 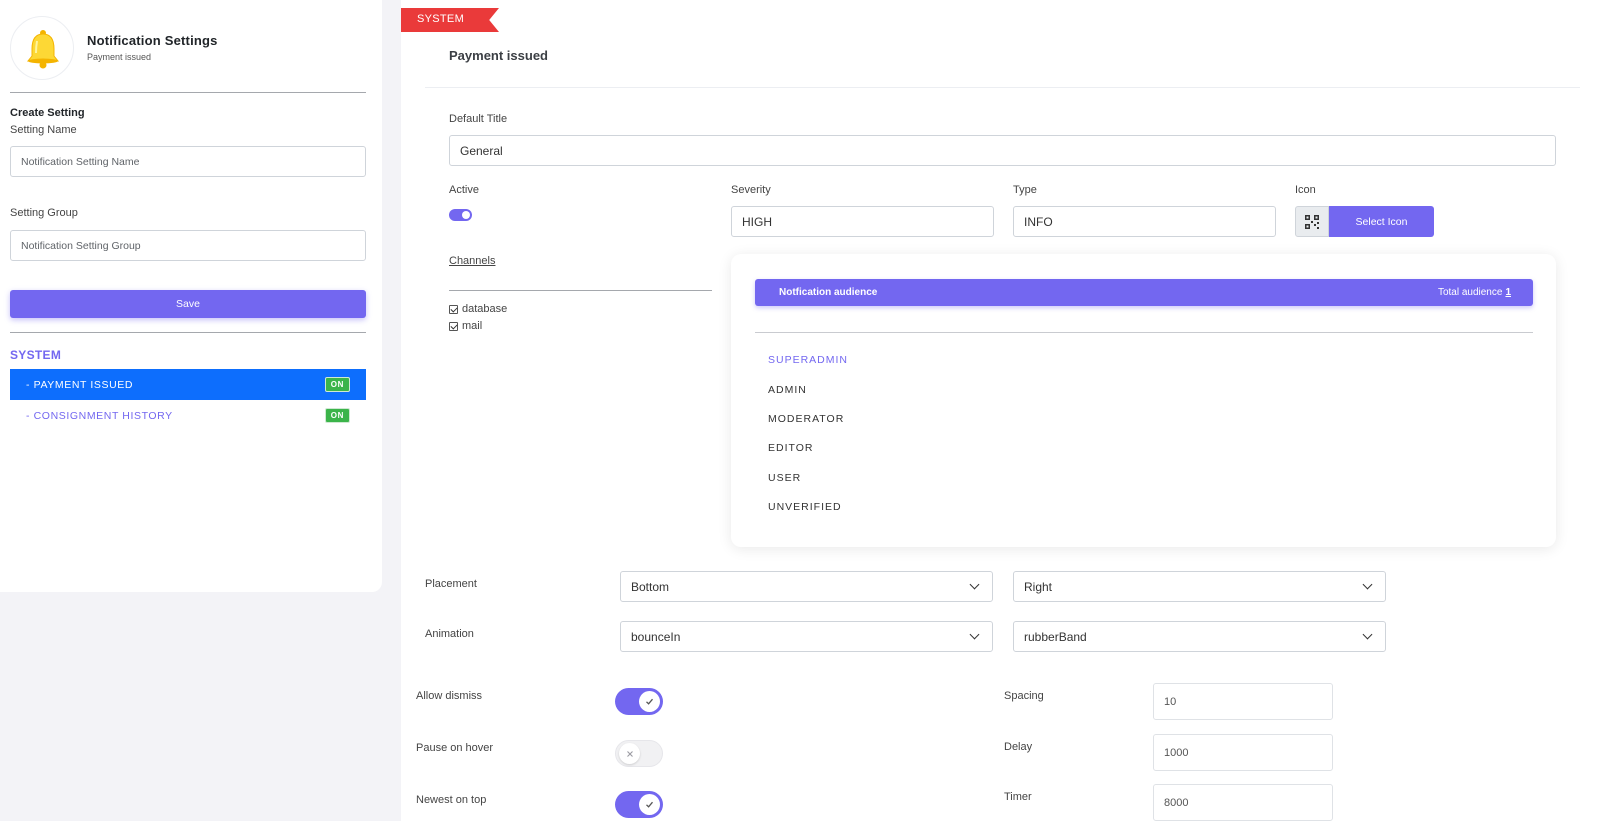 I want to click on severity-input, so click(x=862, y=221).